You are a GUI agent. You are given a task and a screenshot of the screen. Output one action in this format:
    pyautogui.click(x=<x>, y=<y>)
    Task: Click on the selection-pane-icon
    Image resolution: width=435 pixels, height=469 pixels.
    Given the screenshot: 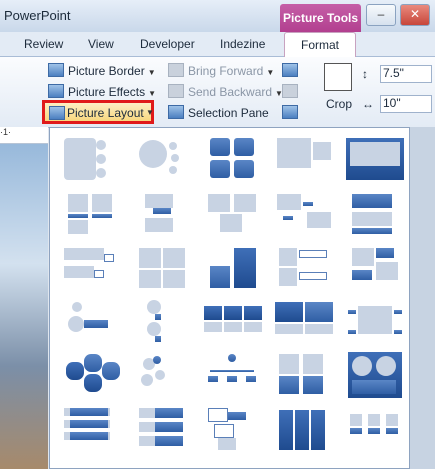 What is the action you would take?
    pyautogui.click(x=176, y=112)
    